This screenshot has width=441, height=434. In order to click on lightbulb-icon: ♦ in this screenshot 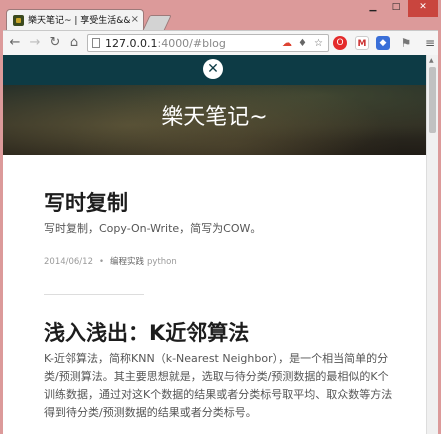, I will do `click(302, 43)`.